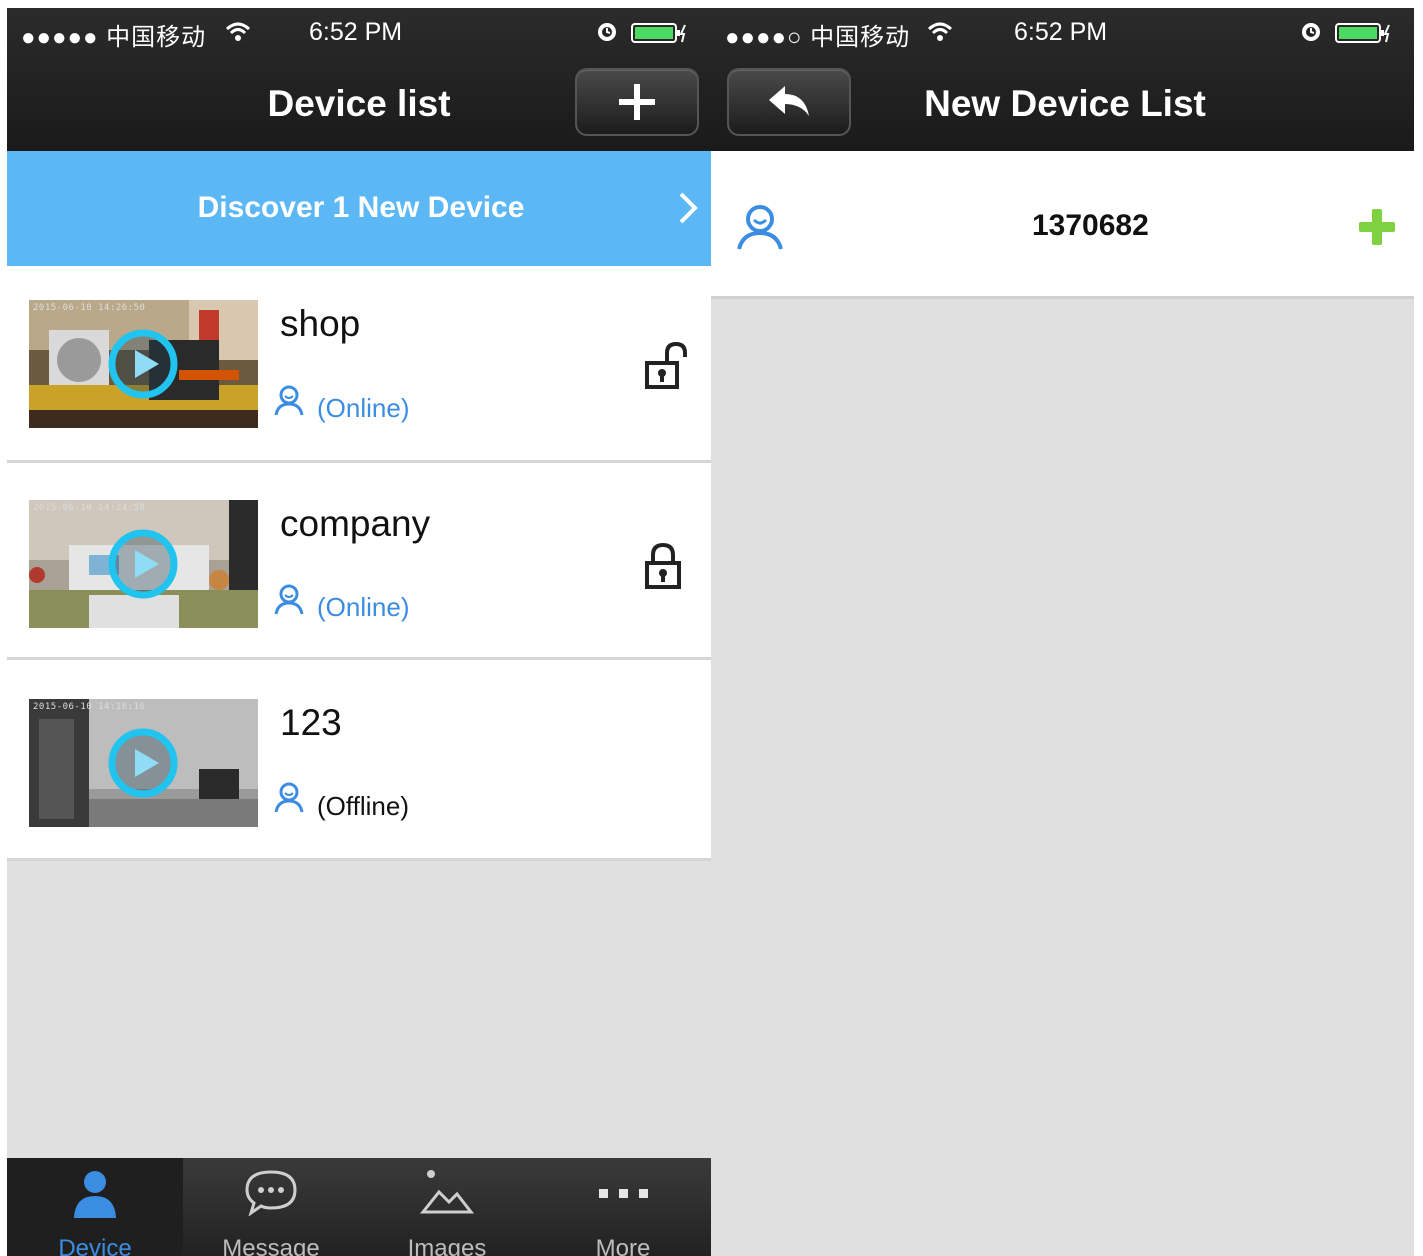 This screenshot has width=1423, height=1256. I want to click on page-title: Device list, so click(359, 103).